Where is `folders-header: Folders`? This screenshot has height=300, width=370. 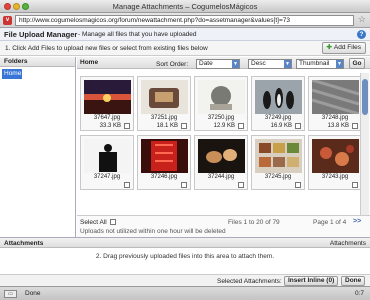 folders-header: Folders is located at coordinates (37, 62).